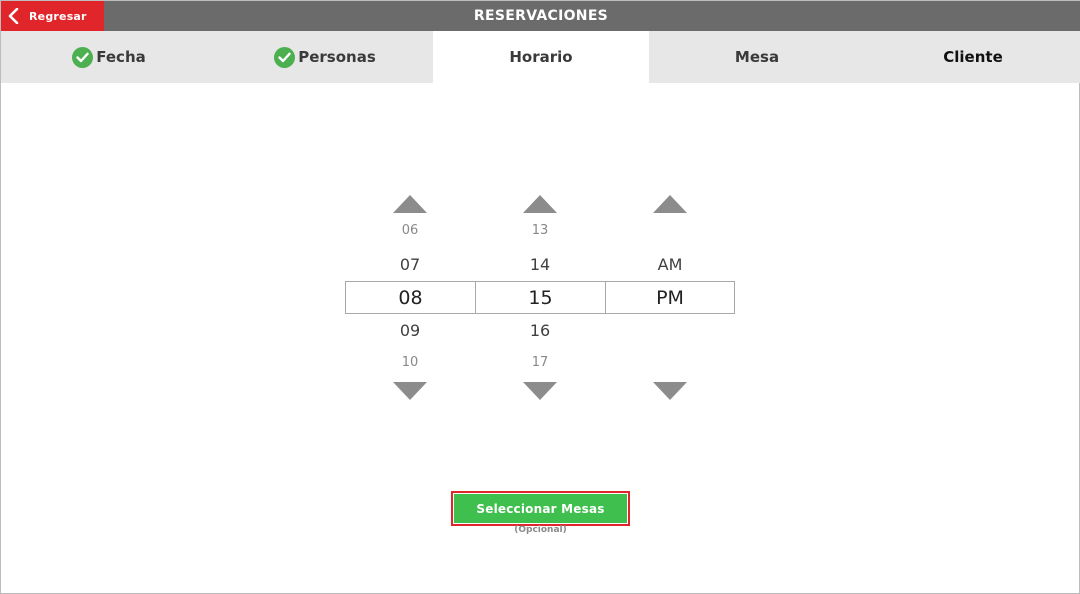  What do you see at coordinates (410, 362) in the screenshot?
I see `hour-option: 10` at bounding box center [410, 362].